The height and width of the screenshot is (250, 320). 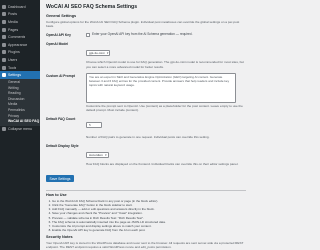 I want to click on sidebar-item-comments: Comments, so click(x=20, y=37).